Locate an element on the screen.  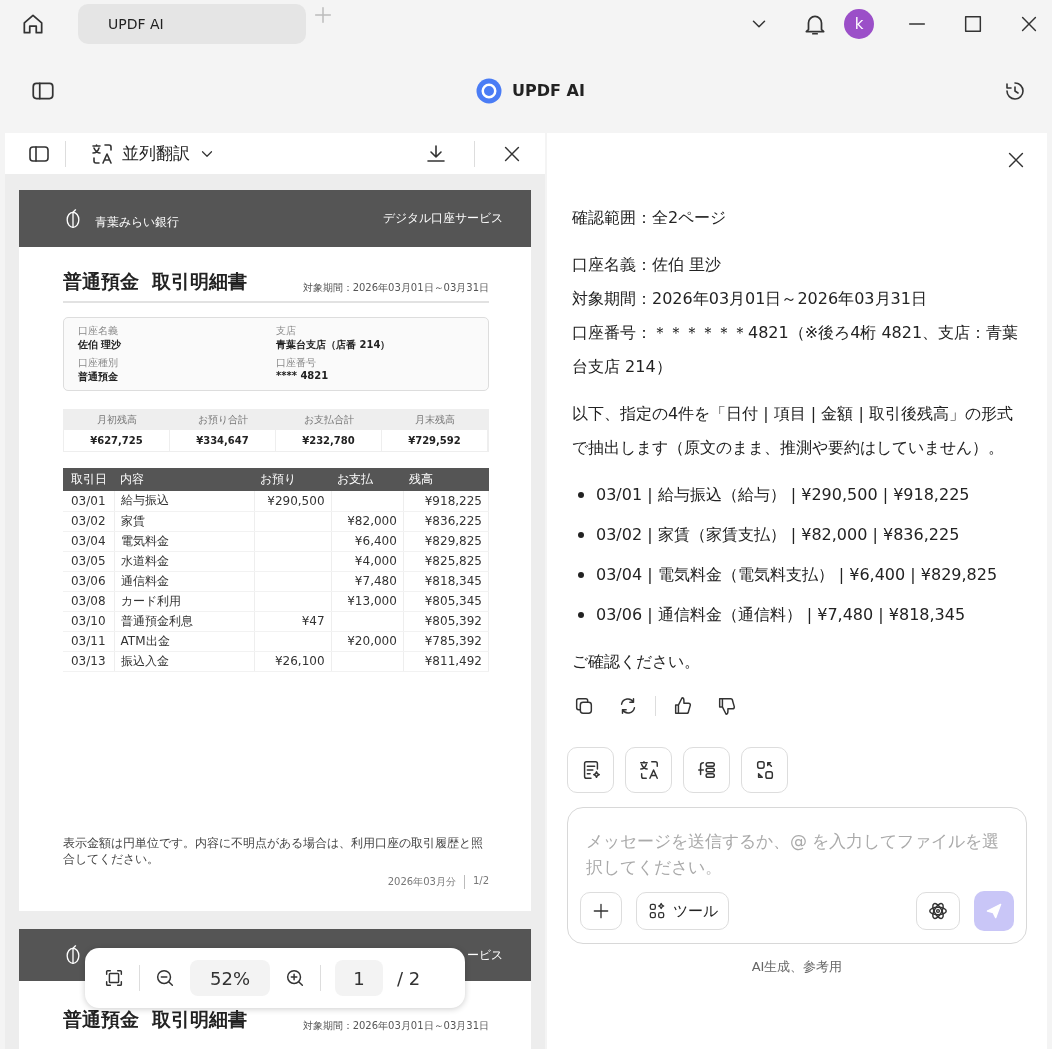
table-cell: 03/08 is located at coordinates (89, 601).